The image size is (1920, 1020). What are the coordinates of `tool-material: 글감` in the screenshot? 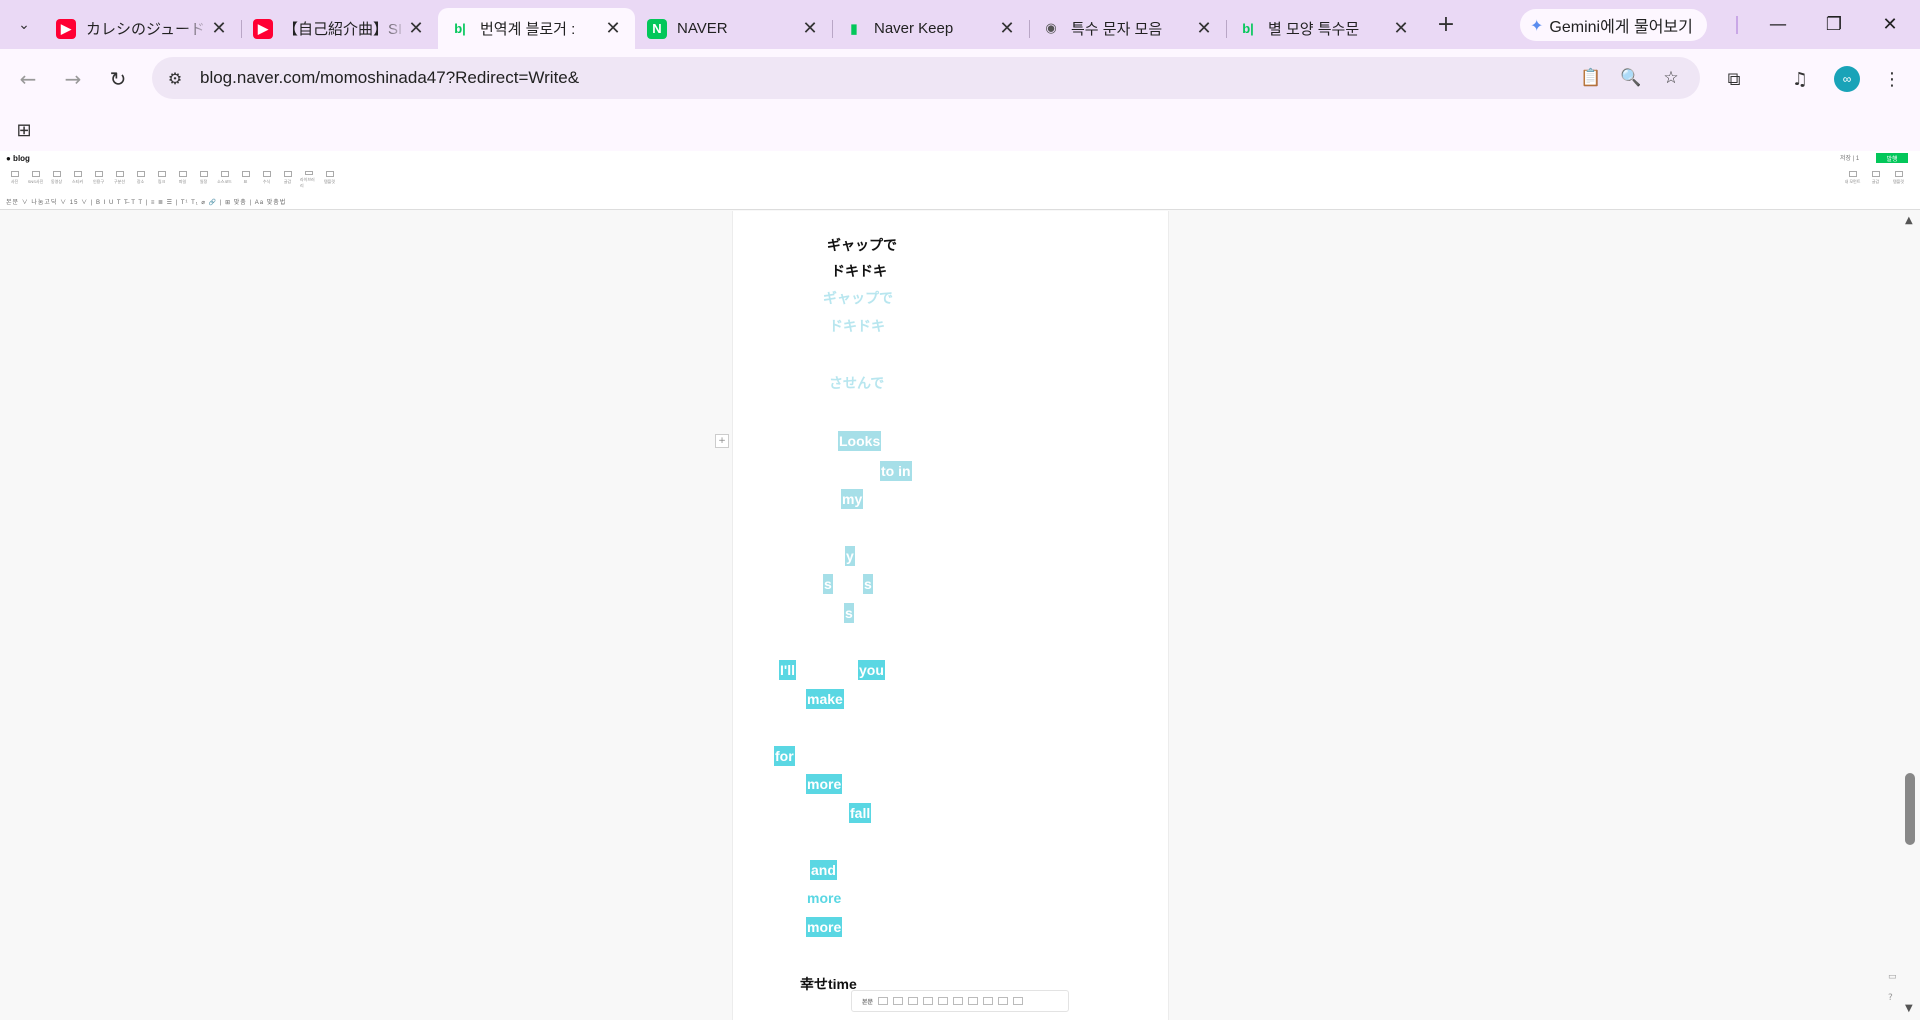 It's located at (287, 180).